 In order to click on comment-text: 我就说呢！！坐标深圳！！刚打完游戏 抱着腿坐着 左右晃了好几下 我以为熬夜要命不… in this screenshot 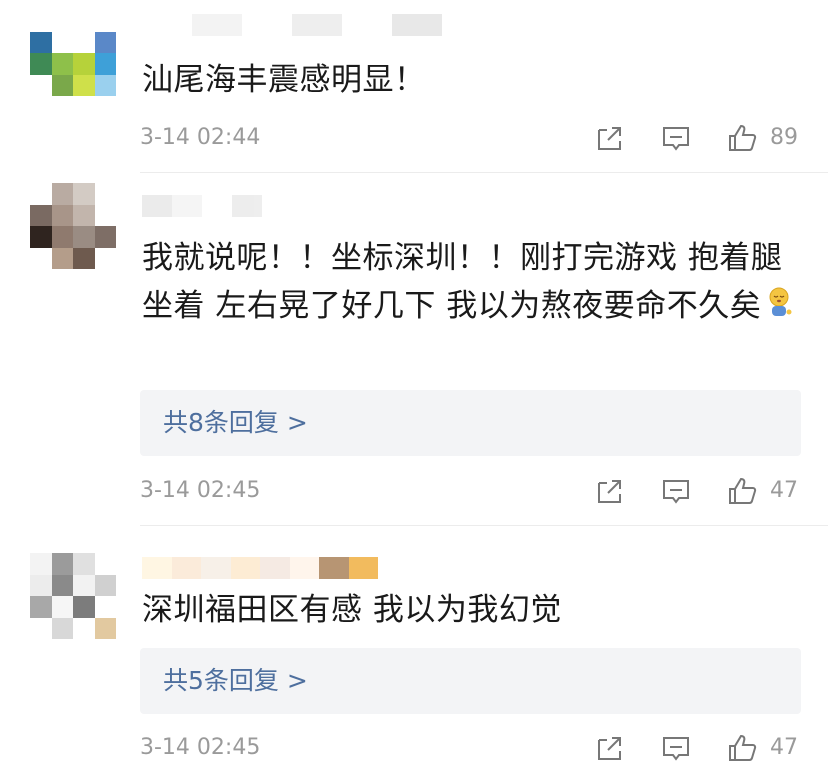, I will do `click(472, 283)`.